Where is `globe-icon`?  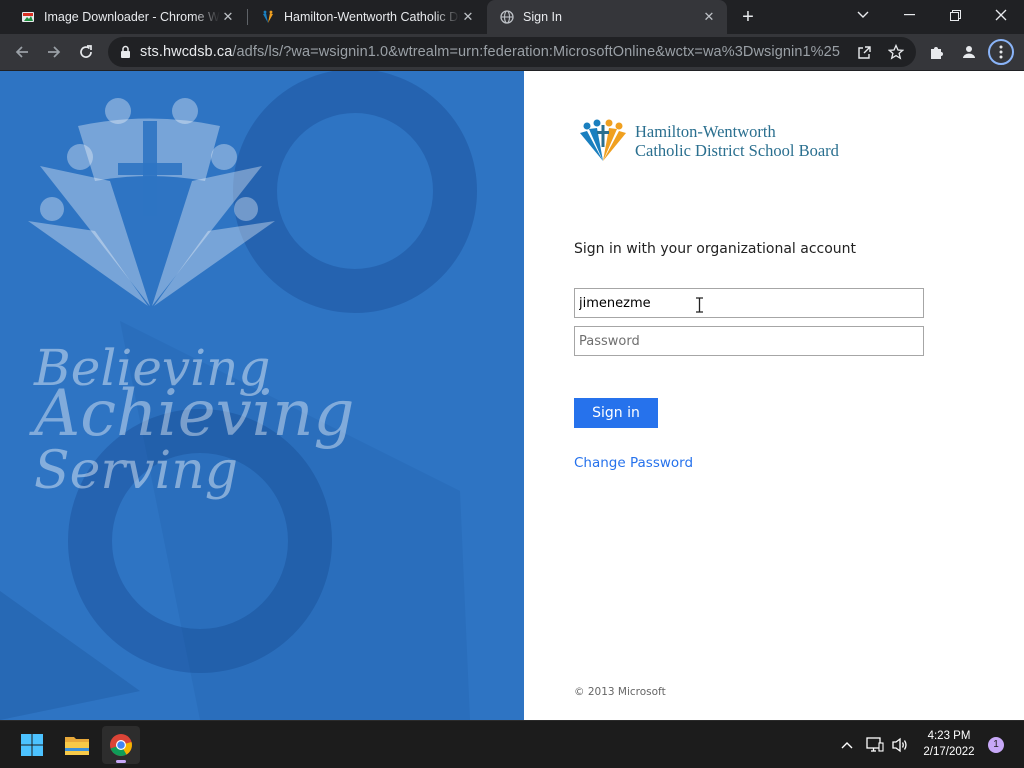 globe-icon is located at coordinates (507, 17).